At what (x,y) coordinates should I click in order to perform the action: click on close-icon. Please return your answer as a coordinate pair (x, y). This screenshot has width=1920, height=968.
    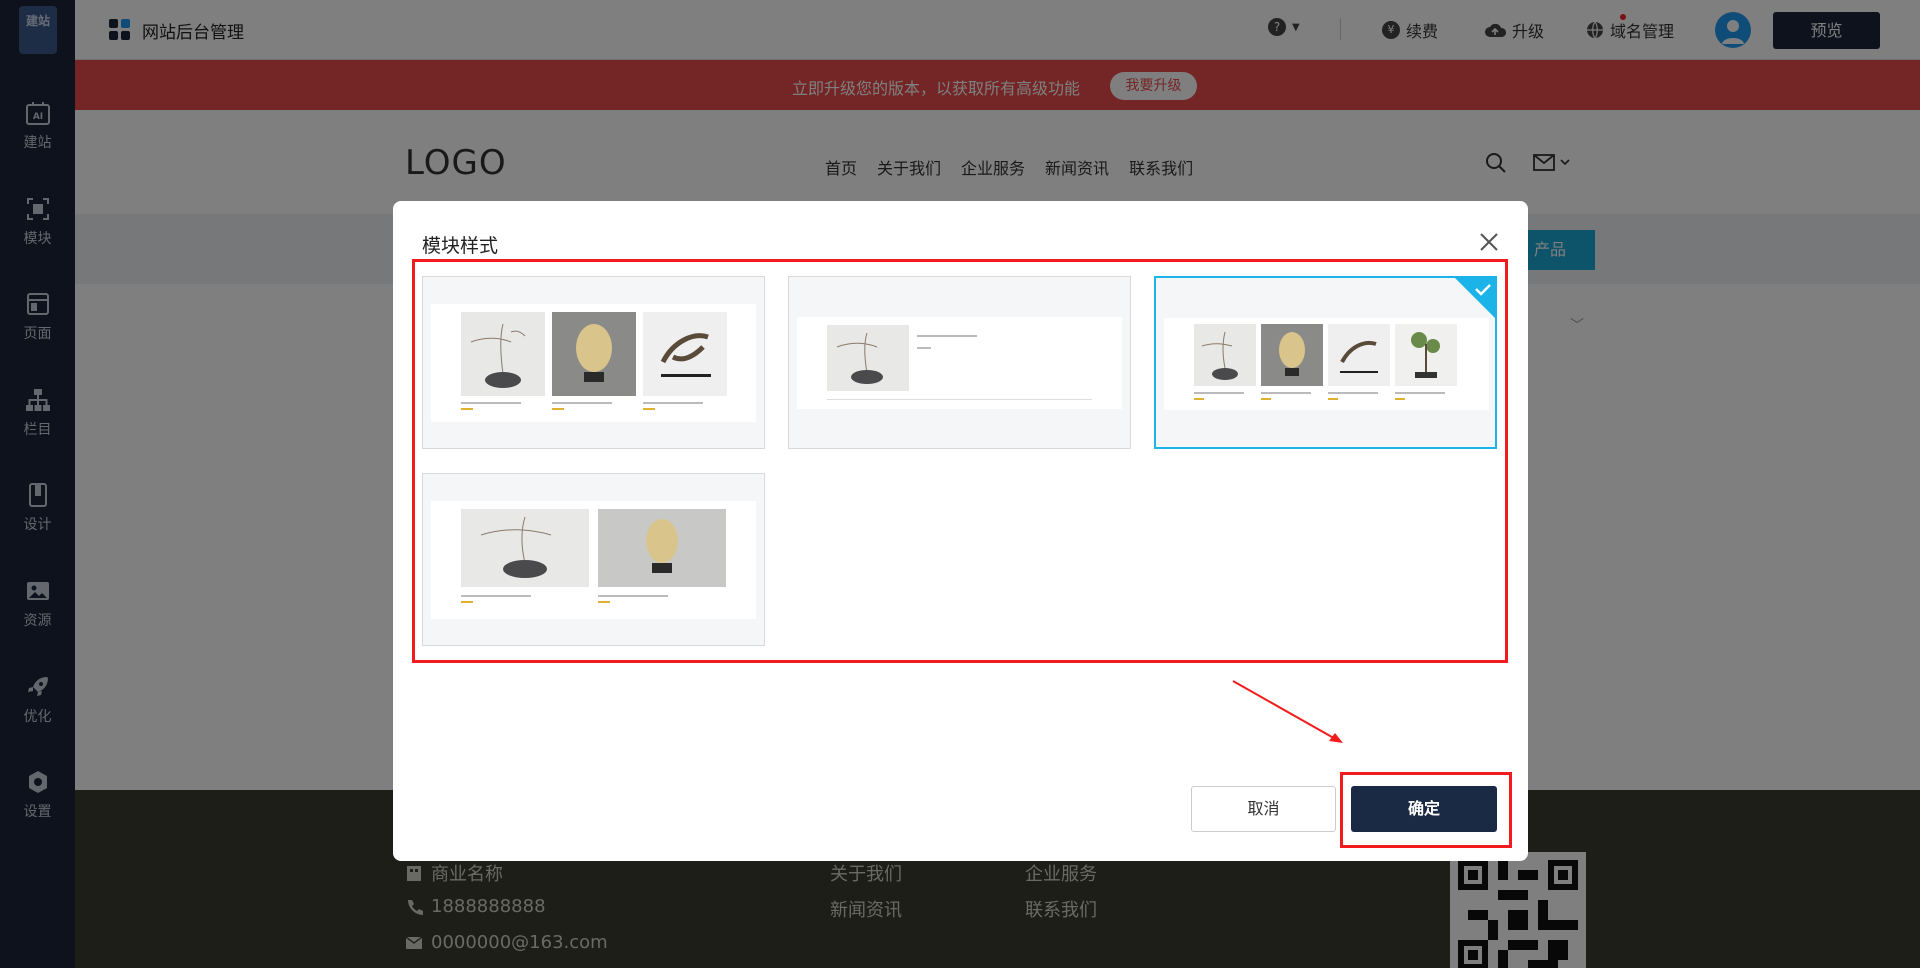
    Looking at the image, I should click on (1489, 242).